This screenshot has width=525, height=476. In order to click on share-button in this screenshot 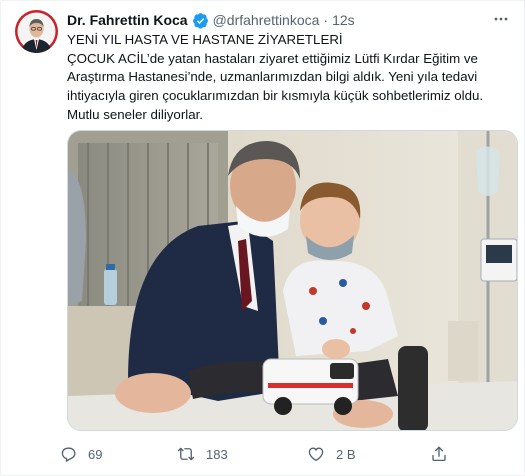, I will do `click(439, 454)`.